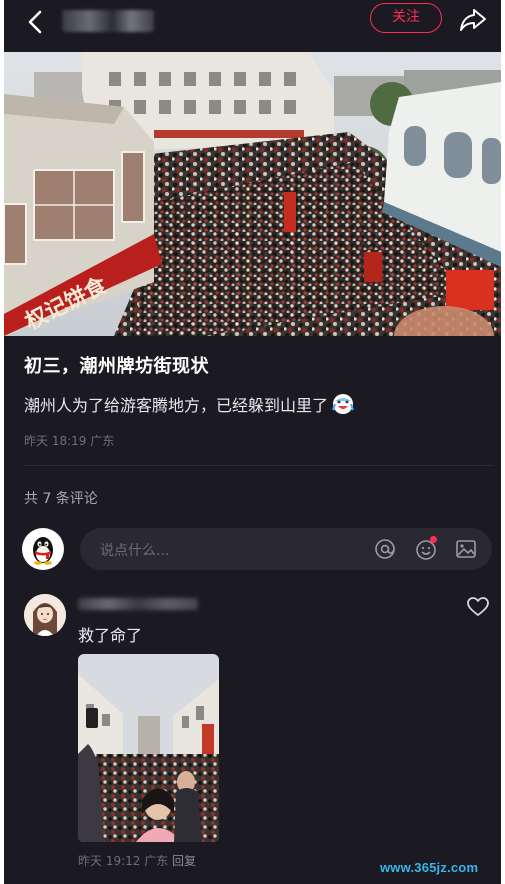 The height and width of the screenshot is (884, 505). What do you see at coordinates (252, 22) in the screenshot?
I see `top-bar: 关注` at bounding box center [252, 22].